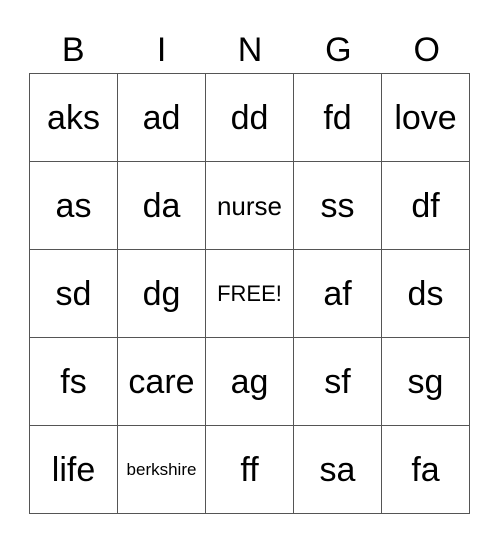 The image size is (500, 544). Describe the element at coordinates (425, 205) in the screenshot. I see `card-cell: df` at that location.